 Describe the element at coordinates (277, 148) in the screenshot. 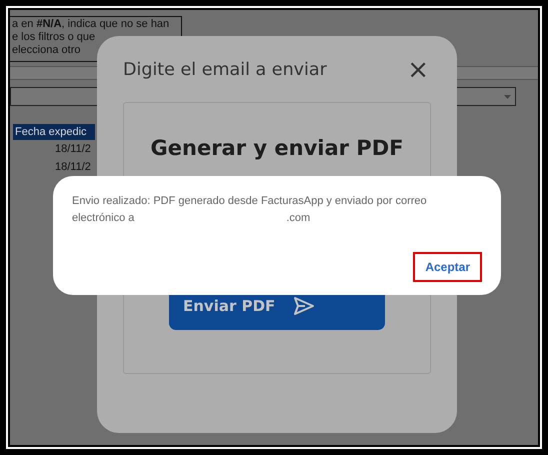

I see `card-heading: Generar y enviar PDF` at that location.